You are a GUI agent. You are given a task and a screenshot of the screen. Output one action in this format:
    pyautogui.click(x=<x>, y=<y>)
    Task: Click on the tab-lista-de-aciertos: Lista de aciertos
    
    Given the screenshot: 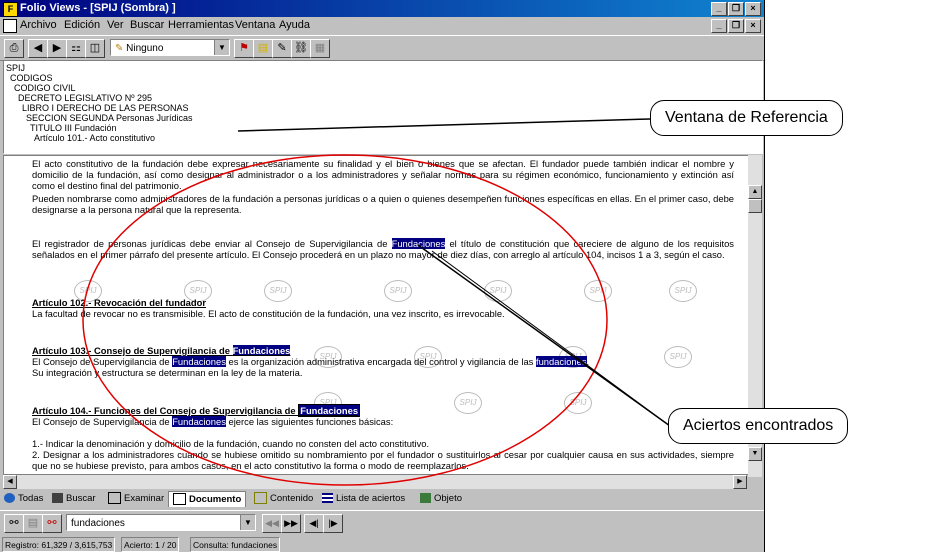 What is the action you would take?
    pyautogui.click(x=363, y=498)
    